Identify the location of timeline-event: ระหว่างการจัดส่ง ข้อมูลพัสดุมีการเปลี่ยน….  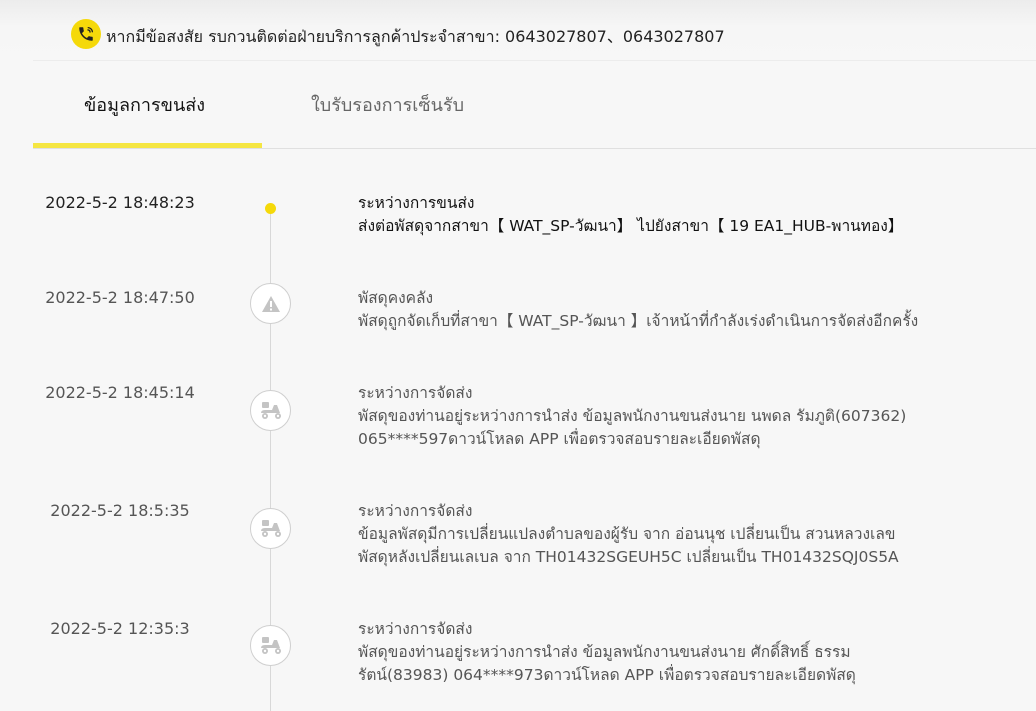
(693, 534).